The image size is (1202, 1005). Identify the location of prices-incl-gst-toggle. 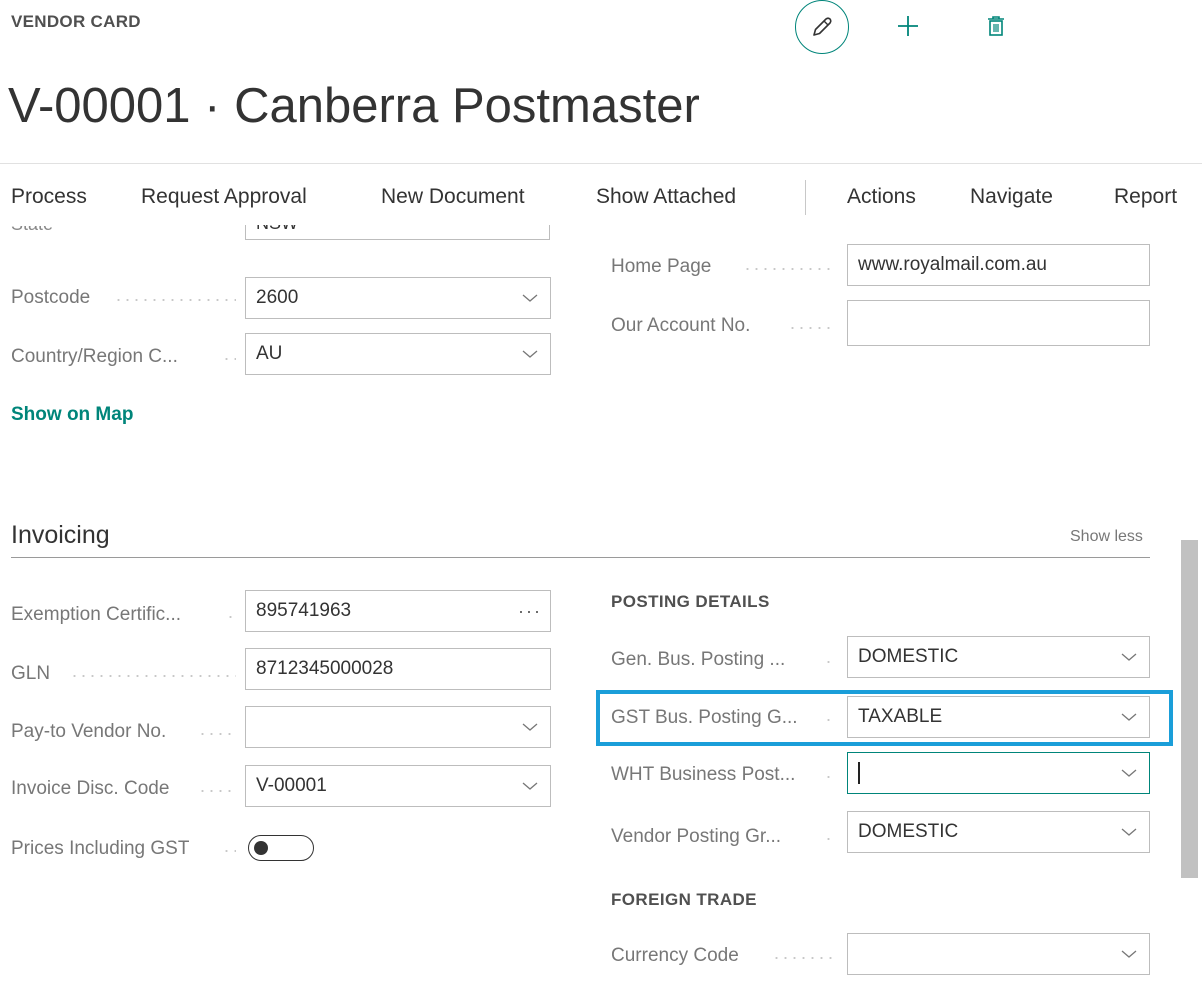
(281, 848).